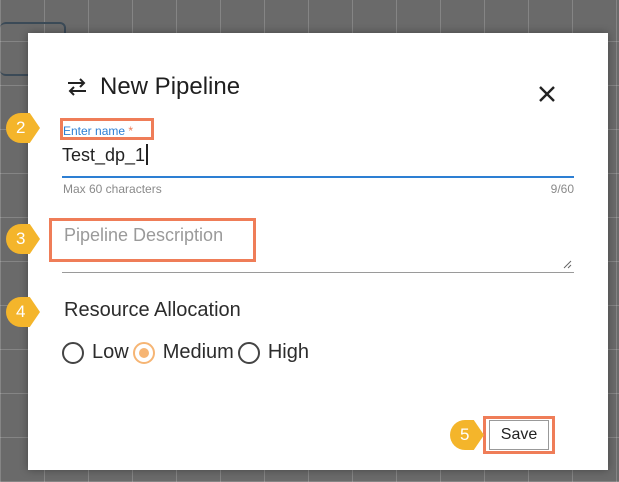  Describe the element at coordinates (318, 177) in the screenshot. I see `name-input-underline` at that location.